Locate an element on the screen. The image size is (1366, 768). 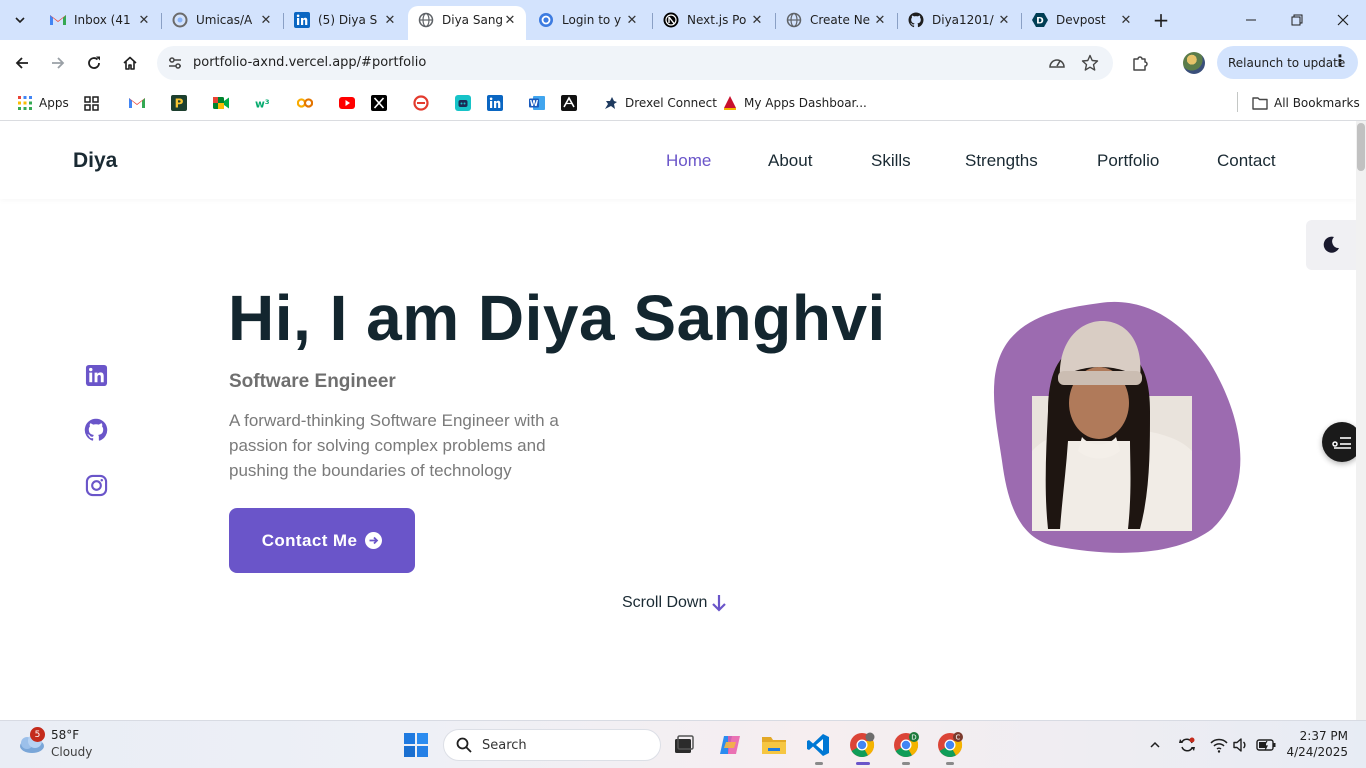
arrow-left-icon is located at coordinates (21, 63).